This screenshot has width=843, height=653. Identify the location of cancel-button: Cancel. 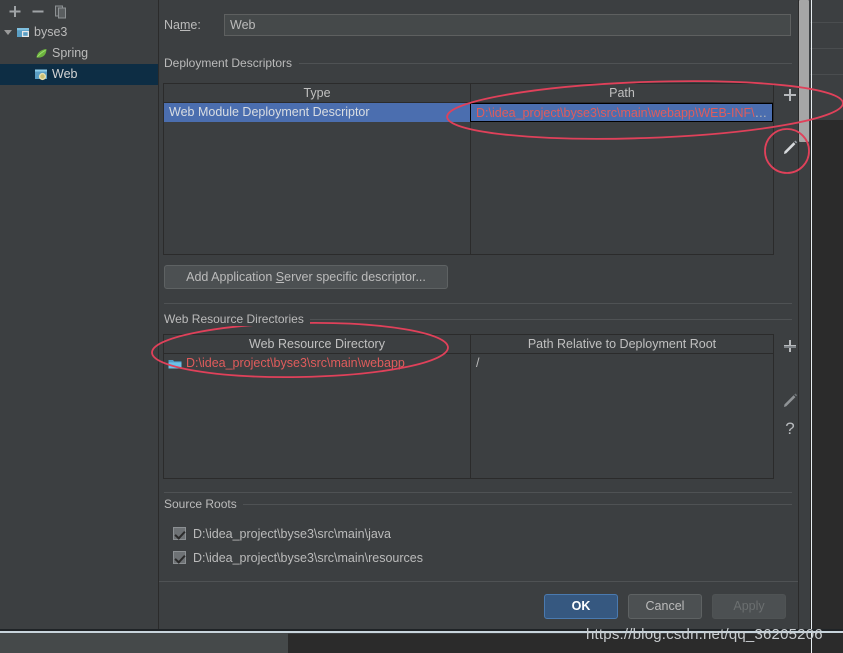
(665, 606).